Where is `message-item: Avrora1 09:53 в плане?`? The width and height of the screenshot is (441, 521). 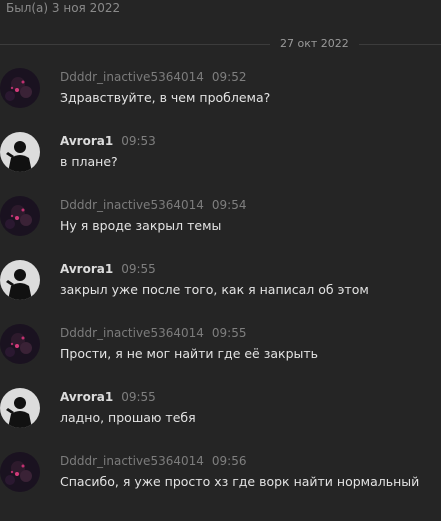
message-item: Avrora1 09:53 в плане? is located at coordinates (220, 160).